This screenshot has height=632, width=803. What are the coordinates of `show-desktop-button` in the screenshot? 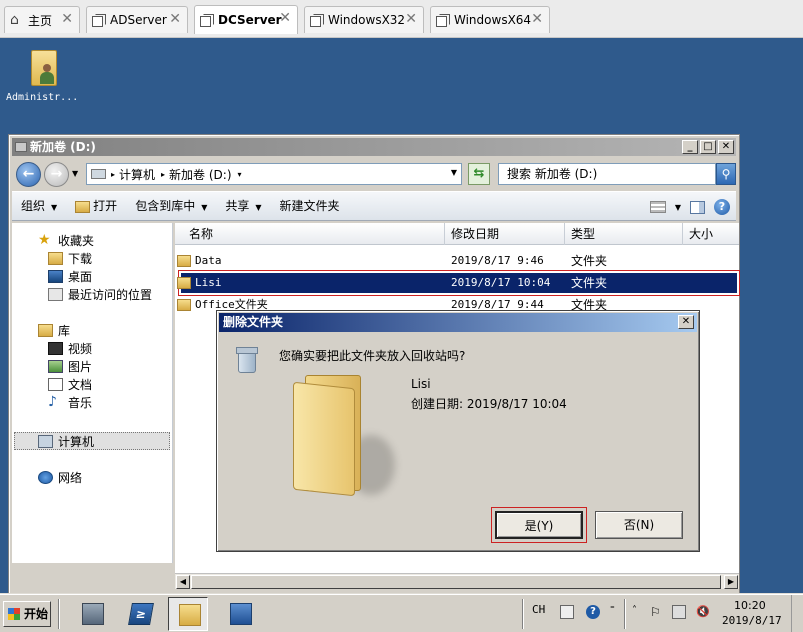 It's located at (797, 613).